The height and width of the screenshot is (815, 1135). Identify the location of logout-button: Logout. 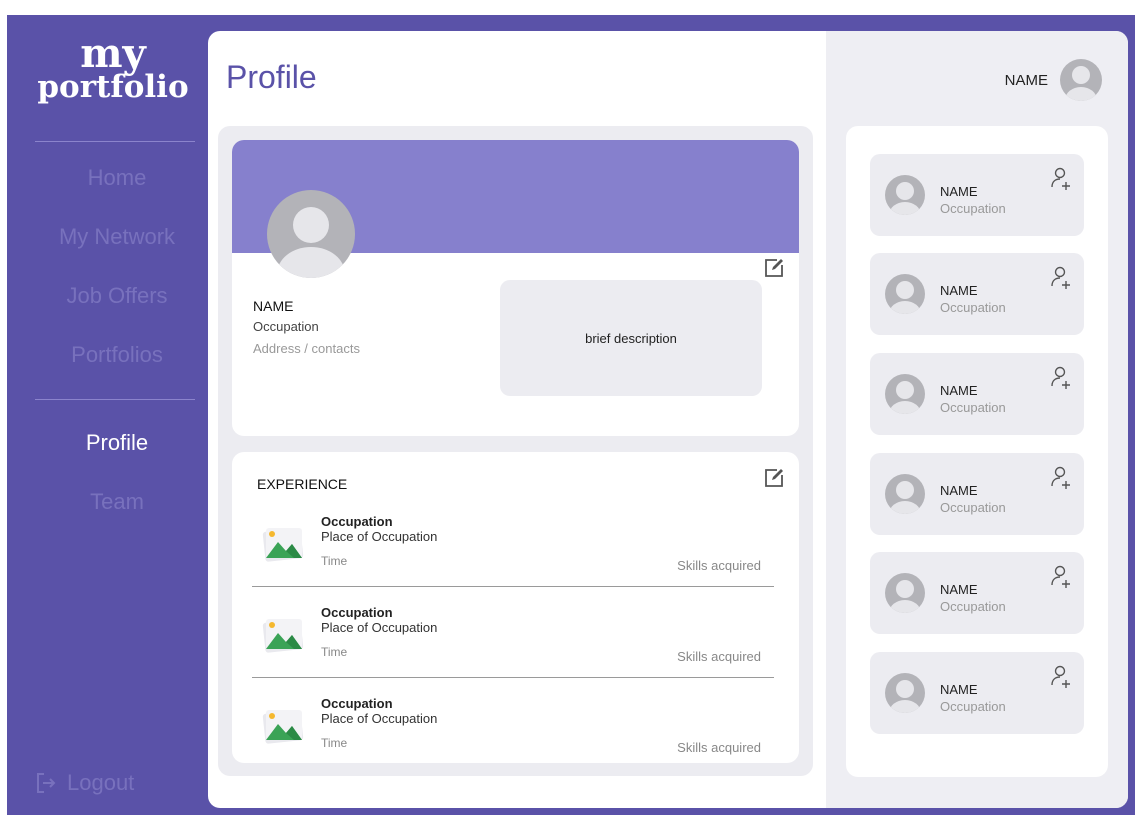
(84, 783).